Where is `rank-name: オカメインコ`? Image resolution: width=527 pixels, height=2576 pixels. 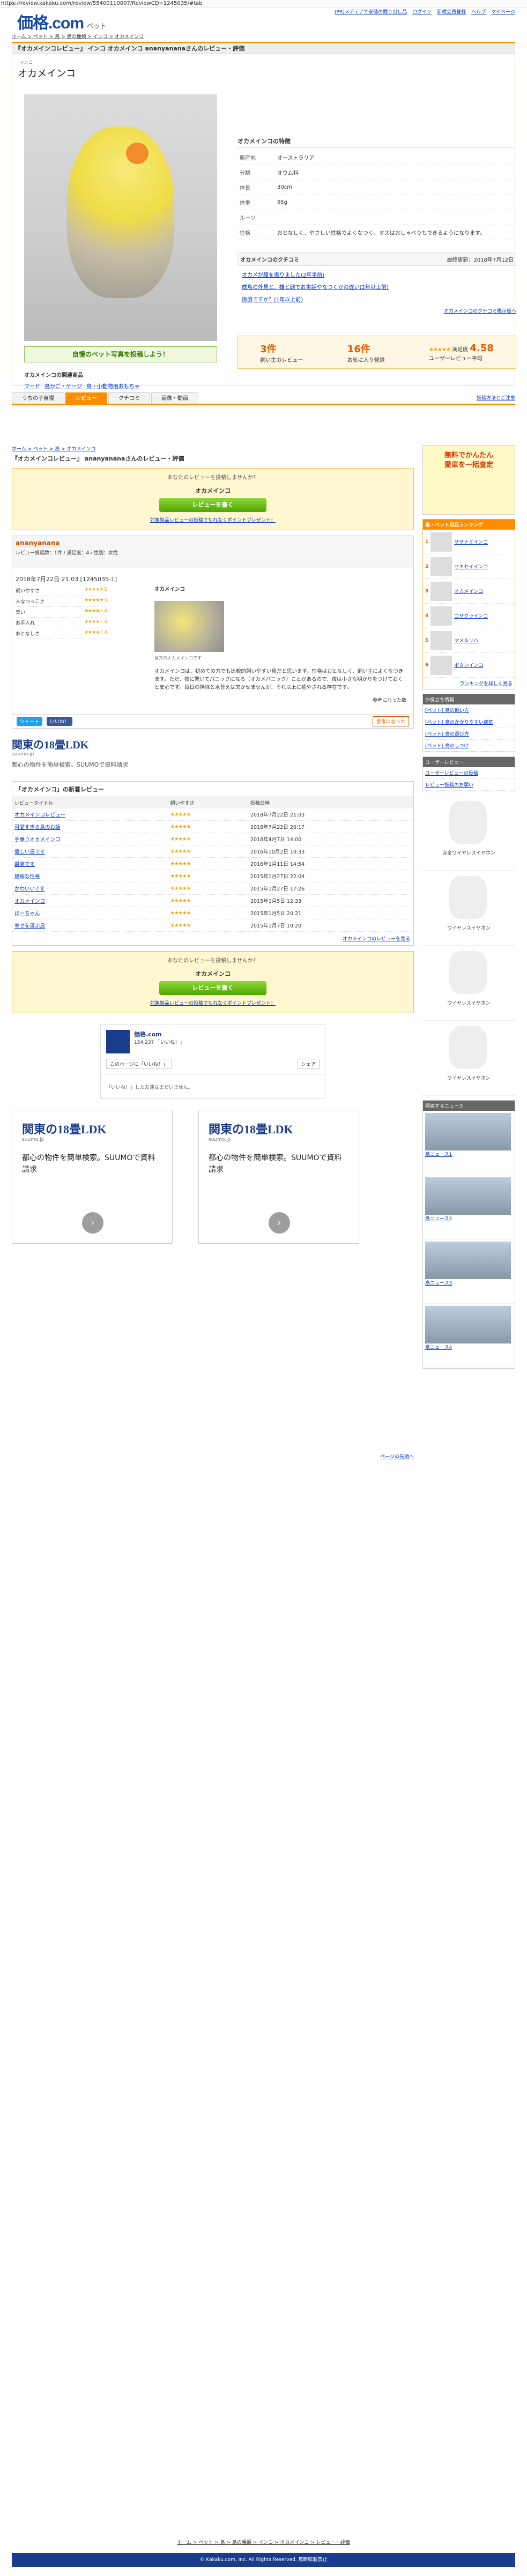
rank-name: オカメインコ is located at coordinates (468, 592).